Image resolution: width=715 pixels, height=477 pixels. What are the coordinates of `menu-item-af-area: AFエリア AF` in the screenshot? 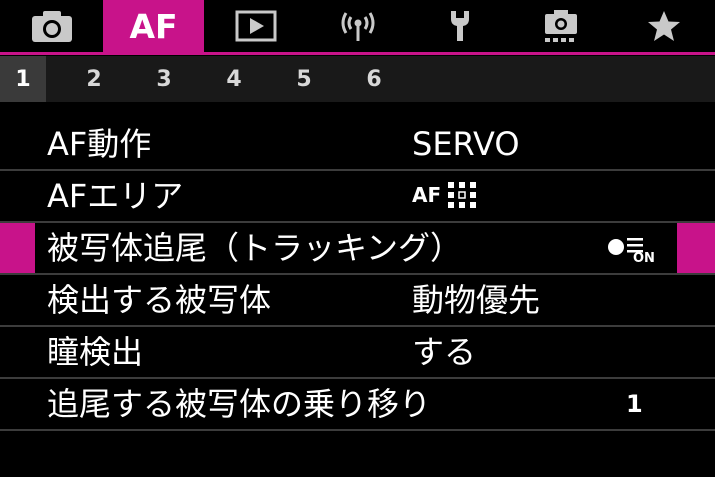 It's located at (357, 197).